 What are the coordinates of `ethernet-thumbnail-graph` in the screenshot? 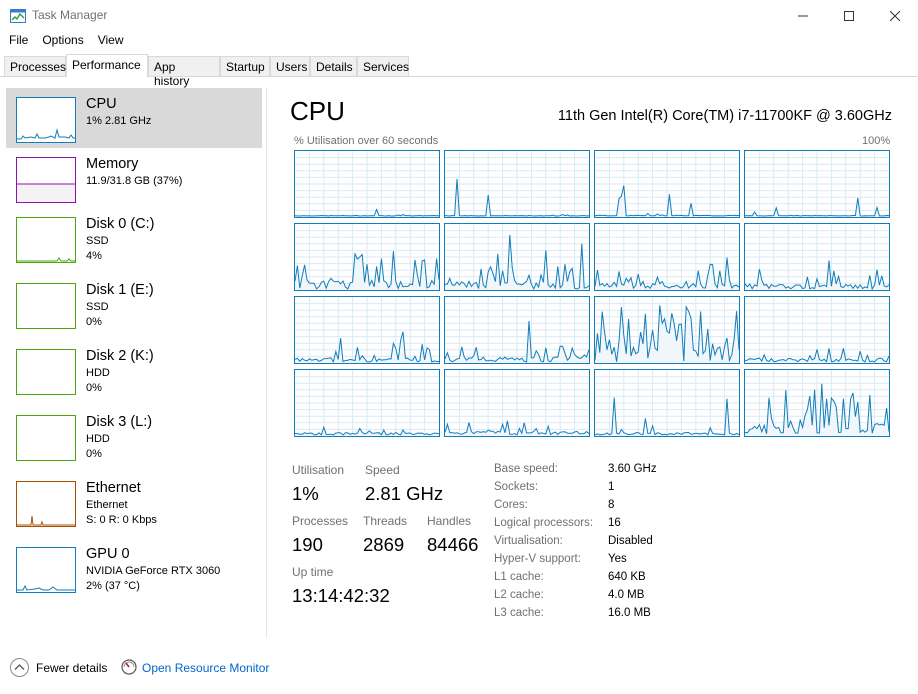 It's located at (46, 504).